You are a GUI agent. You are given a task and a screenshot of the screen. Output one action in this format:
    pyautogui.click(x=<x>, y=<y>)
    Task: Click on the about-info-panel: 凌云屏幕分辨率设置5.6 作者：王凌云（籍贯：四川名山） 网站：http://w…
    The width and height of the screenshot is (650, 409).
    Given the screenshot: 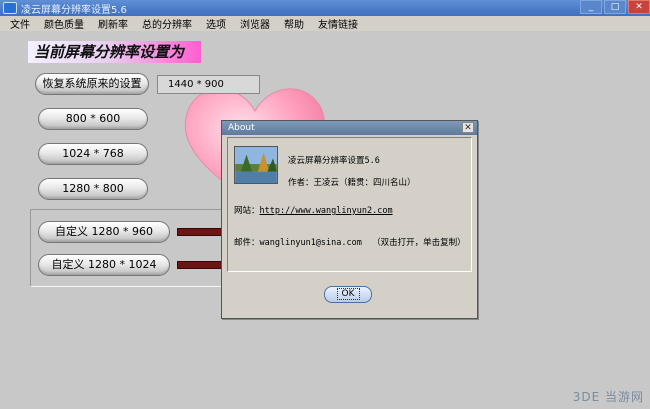 What is the action you would take?
    pyautogui.click(x=349, y=204)
    